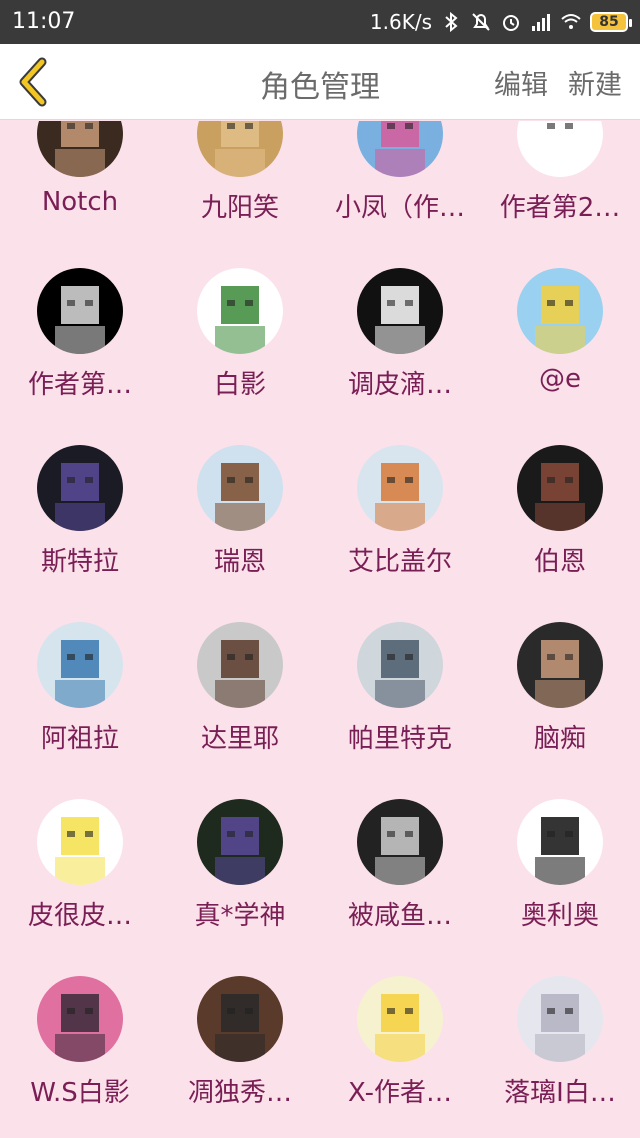 Image resolution: width=640 pixels, height=1138 pixels. Describe the element at coordinates (559, 916) in the screenshot. I see `character-name: 奥利奥` at that location.